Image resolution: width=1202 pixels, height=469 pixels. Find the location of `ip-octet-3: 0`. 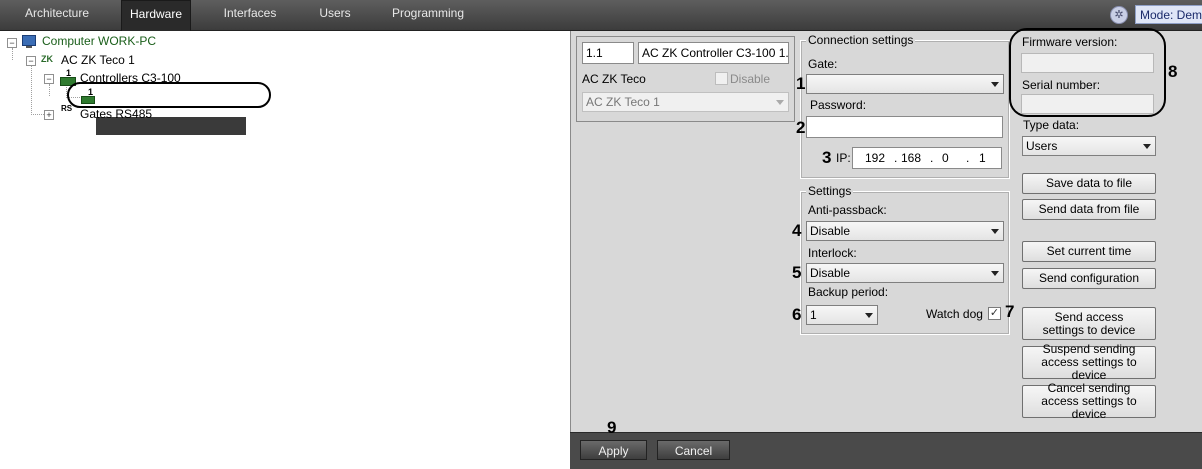

ip-octet-3: 0 is located at coordinates (945, 158).